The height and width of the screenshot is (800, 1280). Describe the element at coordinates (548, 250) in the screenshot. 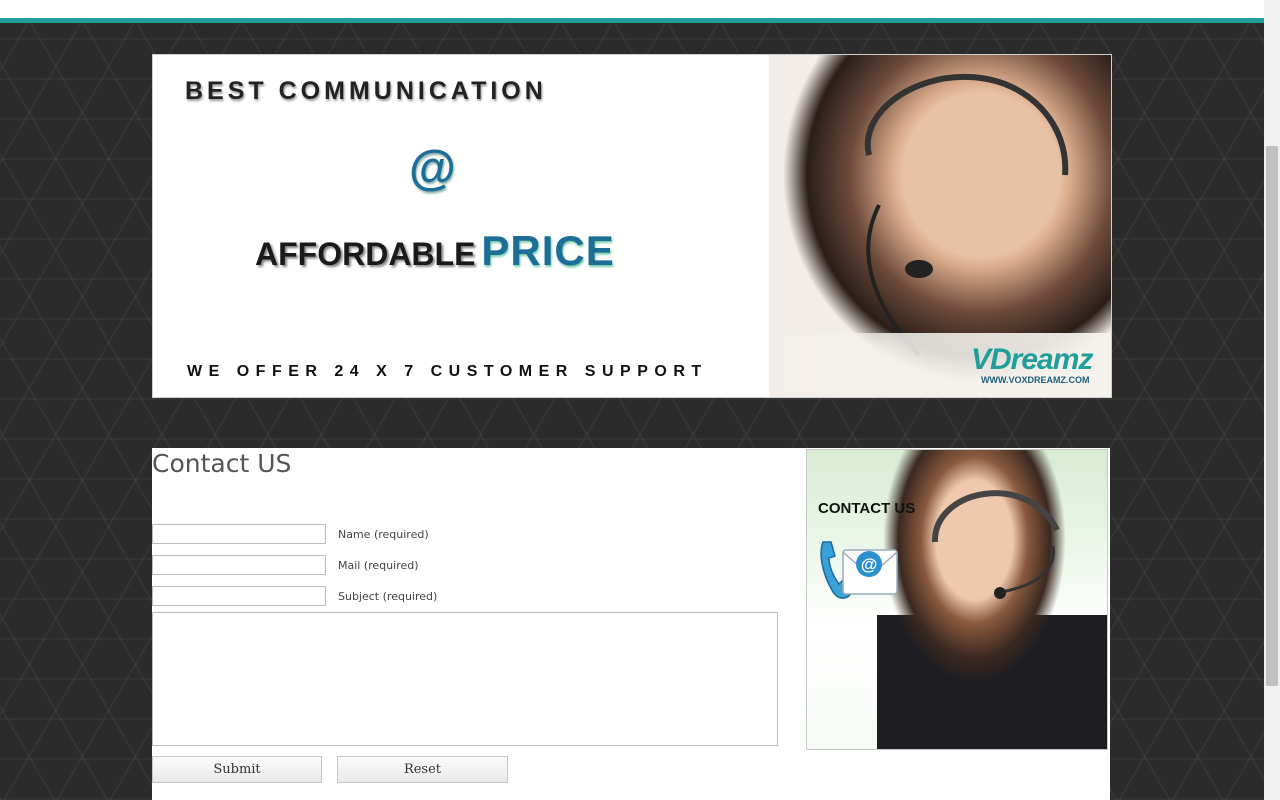

I see `banner-price: PRICE` at that location.